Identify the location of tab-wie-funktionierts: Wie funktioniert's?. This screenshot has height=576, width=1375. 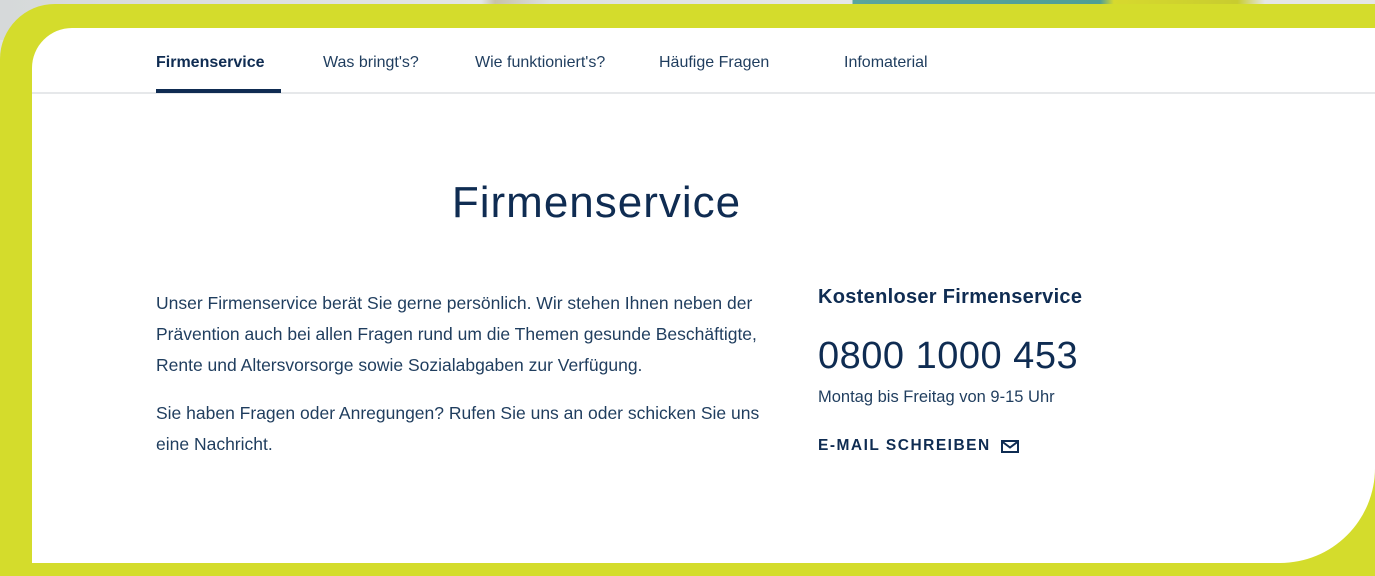
(540, 63).